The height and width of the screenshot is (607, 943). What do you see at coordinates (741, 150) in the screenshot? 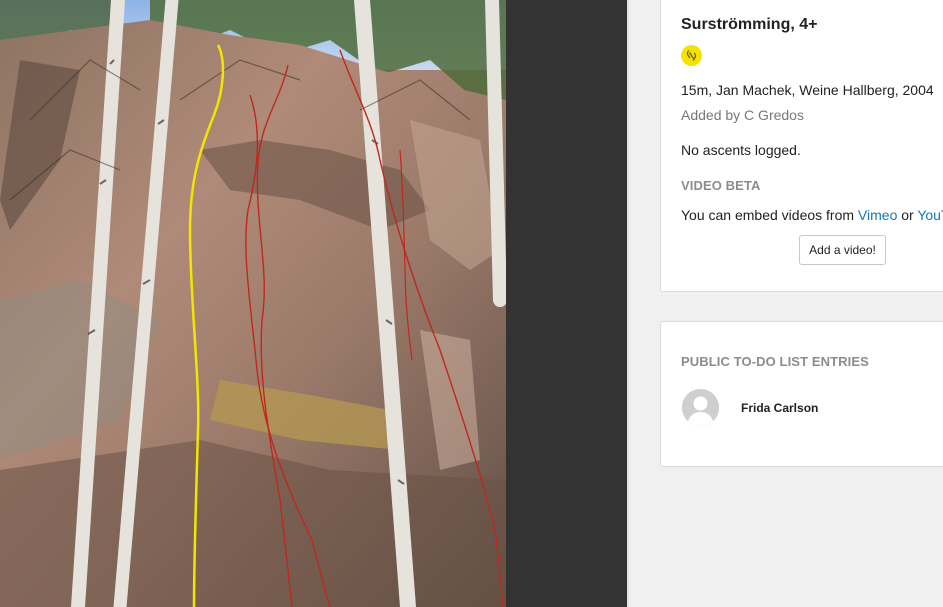
I see `ascents-status: No ascents logged.` at bounding box center [741, 150].